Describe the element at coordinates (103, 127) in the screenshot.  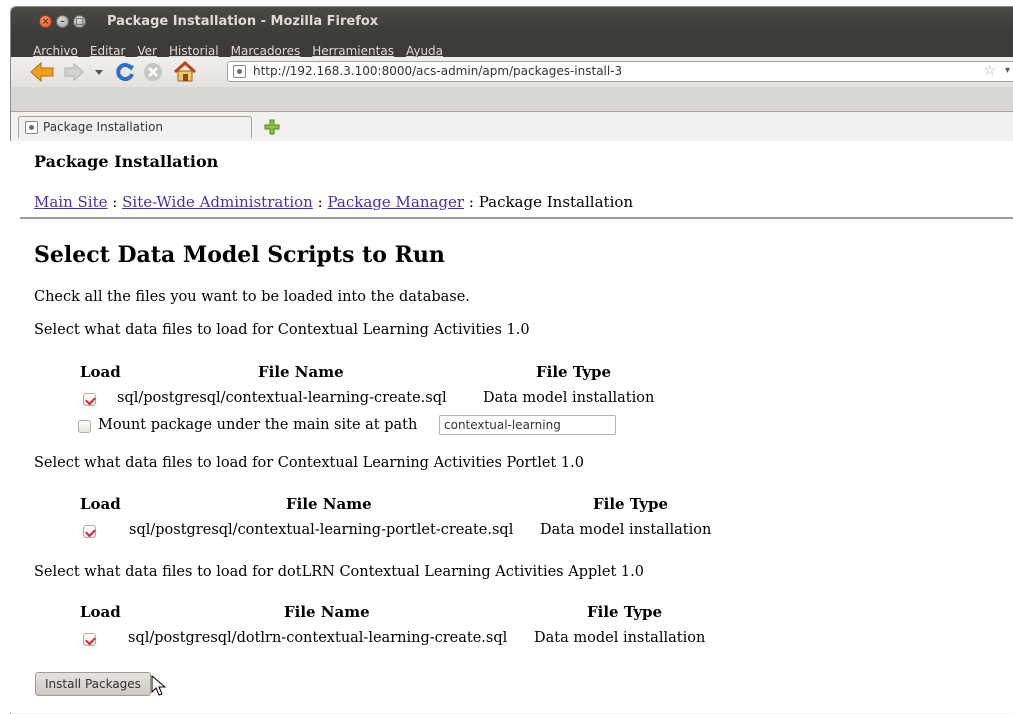
I see `tab-label: Package Installation` at that location.